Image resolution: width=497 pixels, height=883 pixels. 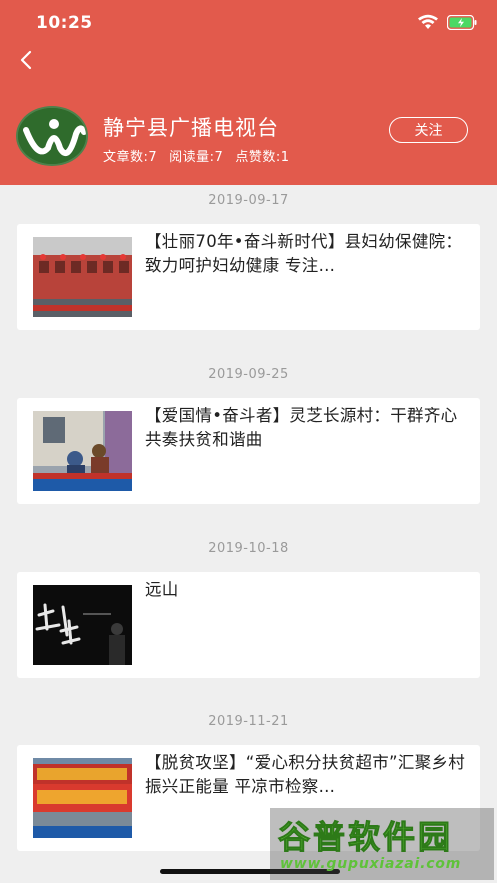 I want to click on channel-logo-icon, so click(x=52, y=136).